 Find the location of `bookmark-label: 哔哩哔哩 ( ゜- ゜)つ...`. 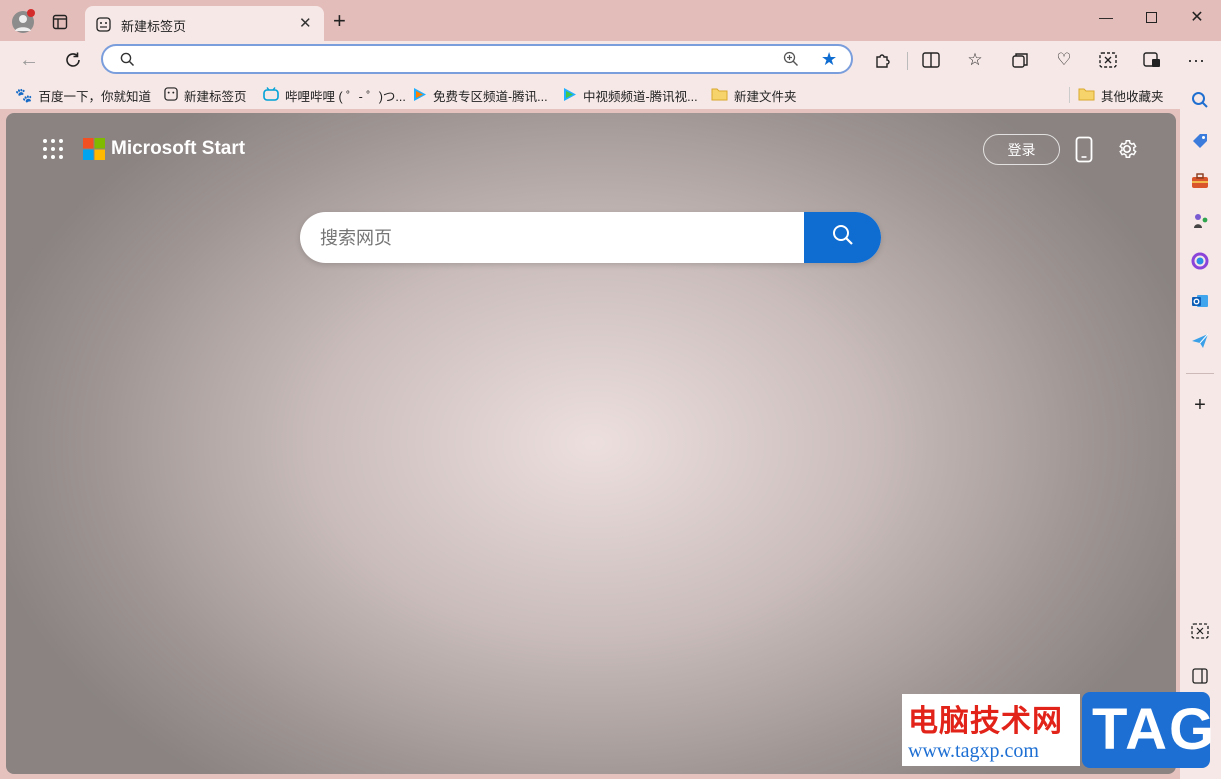

bookmark-label: 哔哩哔哩 ( ゜- ゜)つ... is located at coordinates (345, 97).